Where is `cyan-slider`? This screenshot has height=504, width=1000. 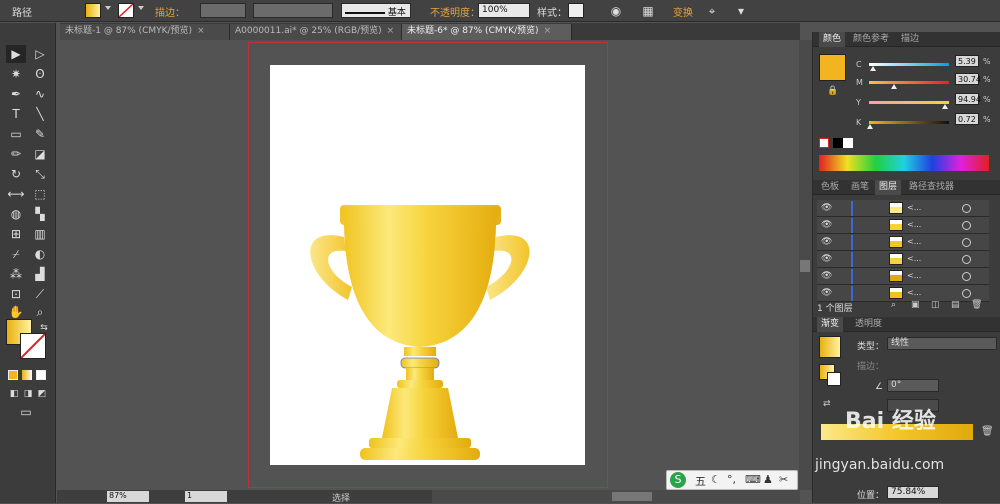
cyan-slider is located at coordinates (909, 64).